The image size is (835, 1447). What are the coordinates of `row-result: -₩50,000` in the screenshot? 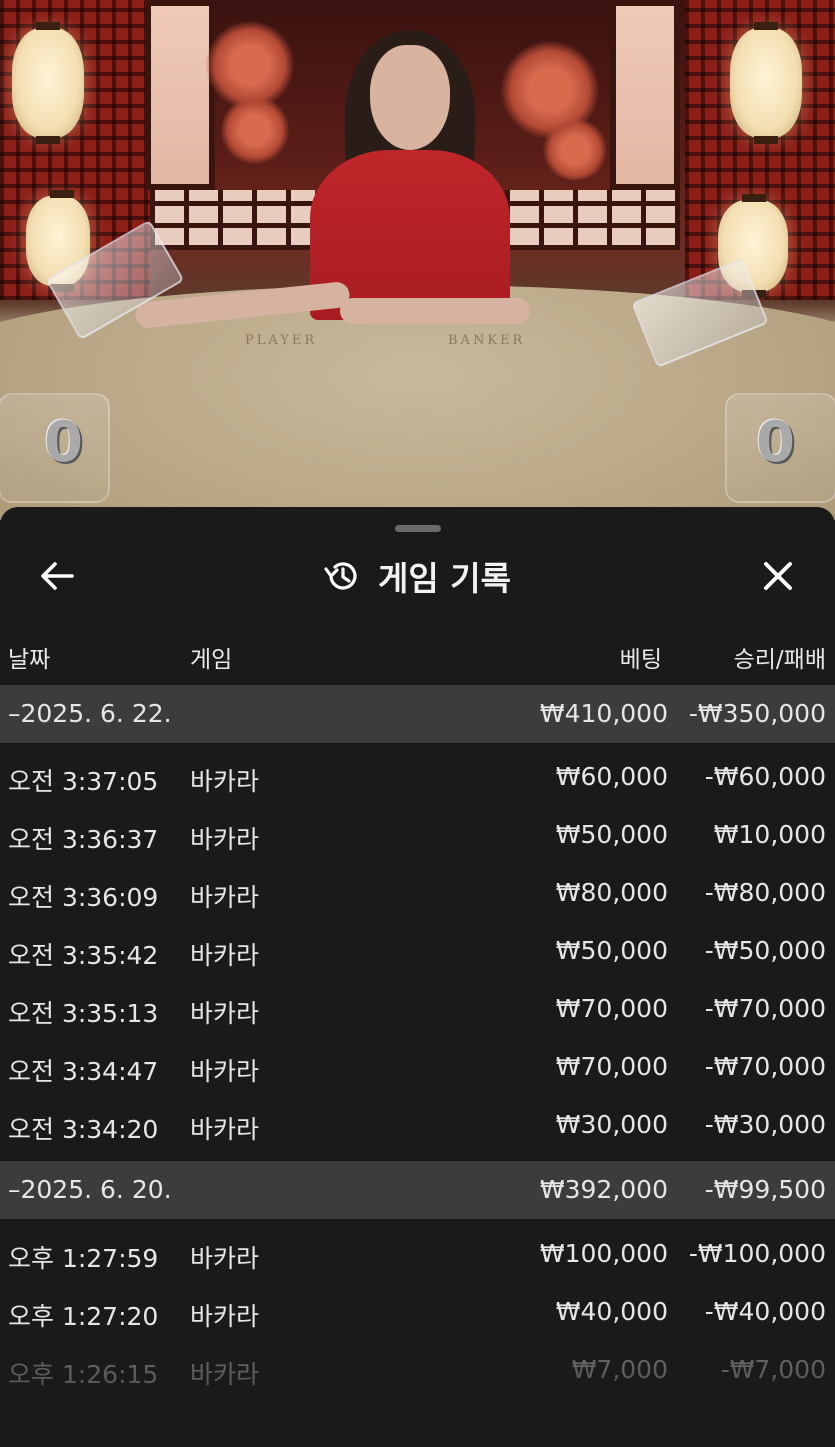 It's located at (765, 950).